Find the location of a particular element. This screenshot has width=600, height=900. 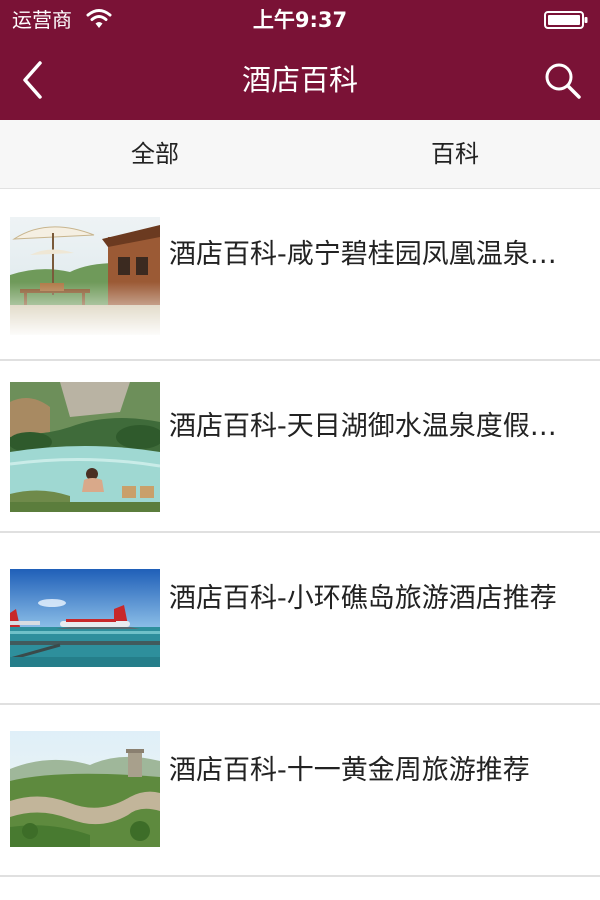

article-title: 酒店百科-天目湖御水温泉度假酒店 is located at coordinates (374, 426).